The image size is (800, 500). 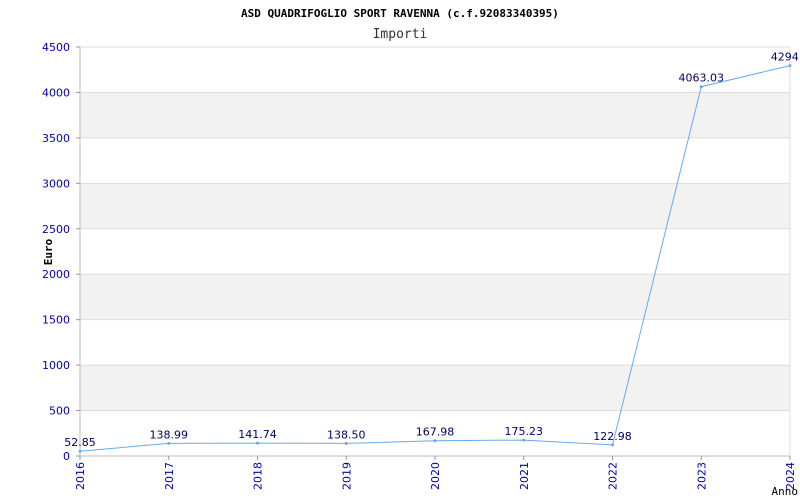 I want to click on data-label: 138.99, so click(x=169, y=434).